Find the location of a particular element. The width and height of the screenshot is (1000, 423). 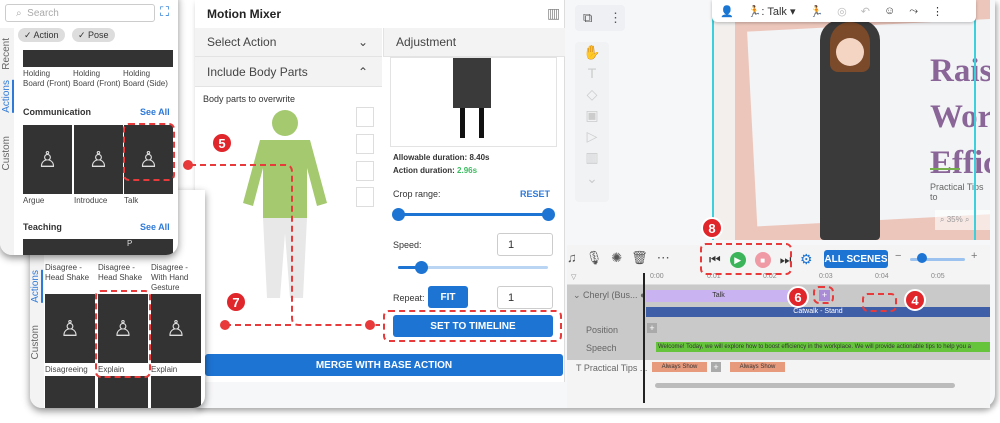

filter-pose-chip: ✓ Pose is located at coordinates (93, 35).